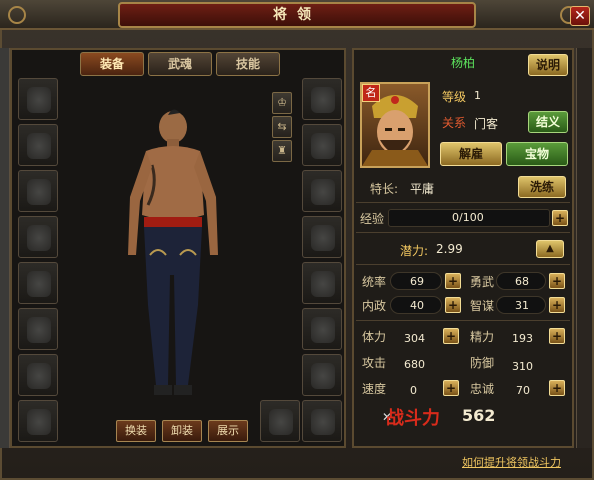 The height and width of the screenshot is (480, 594). Describe the element at coordinates (542, 187) in the screenshot. I see `retrain-button: 洗练` at that location.